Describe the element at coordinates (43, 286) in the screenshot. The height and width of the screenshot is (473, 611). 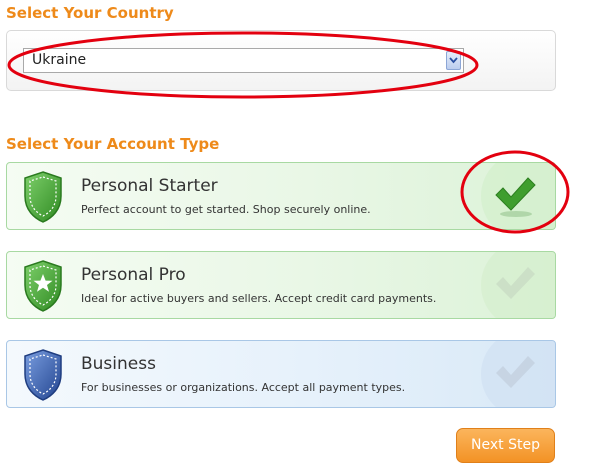
I see `shield-star-icon` at that location.